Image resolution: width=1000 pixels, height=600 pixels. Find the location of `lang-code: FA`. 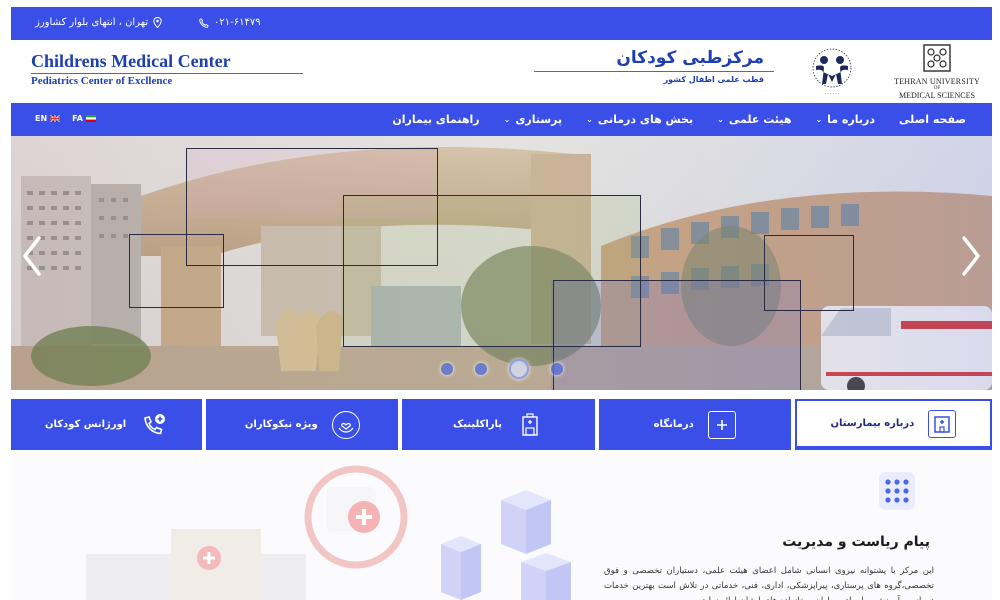

lang-code: FA is located at coordinates (77, 118).